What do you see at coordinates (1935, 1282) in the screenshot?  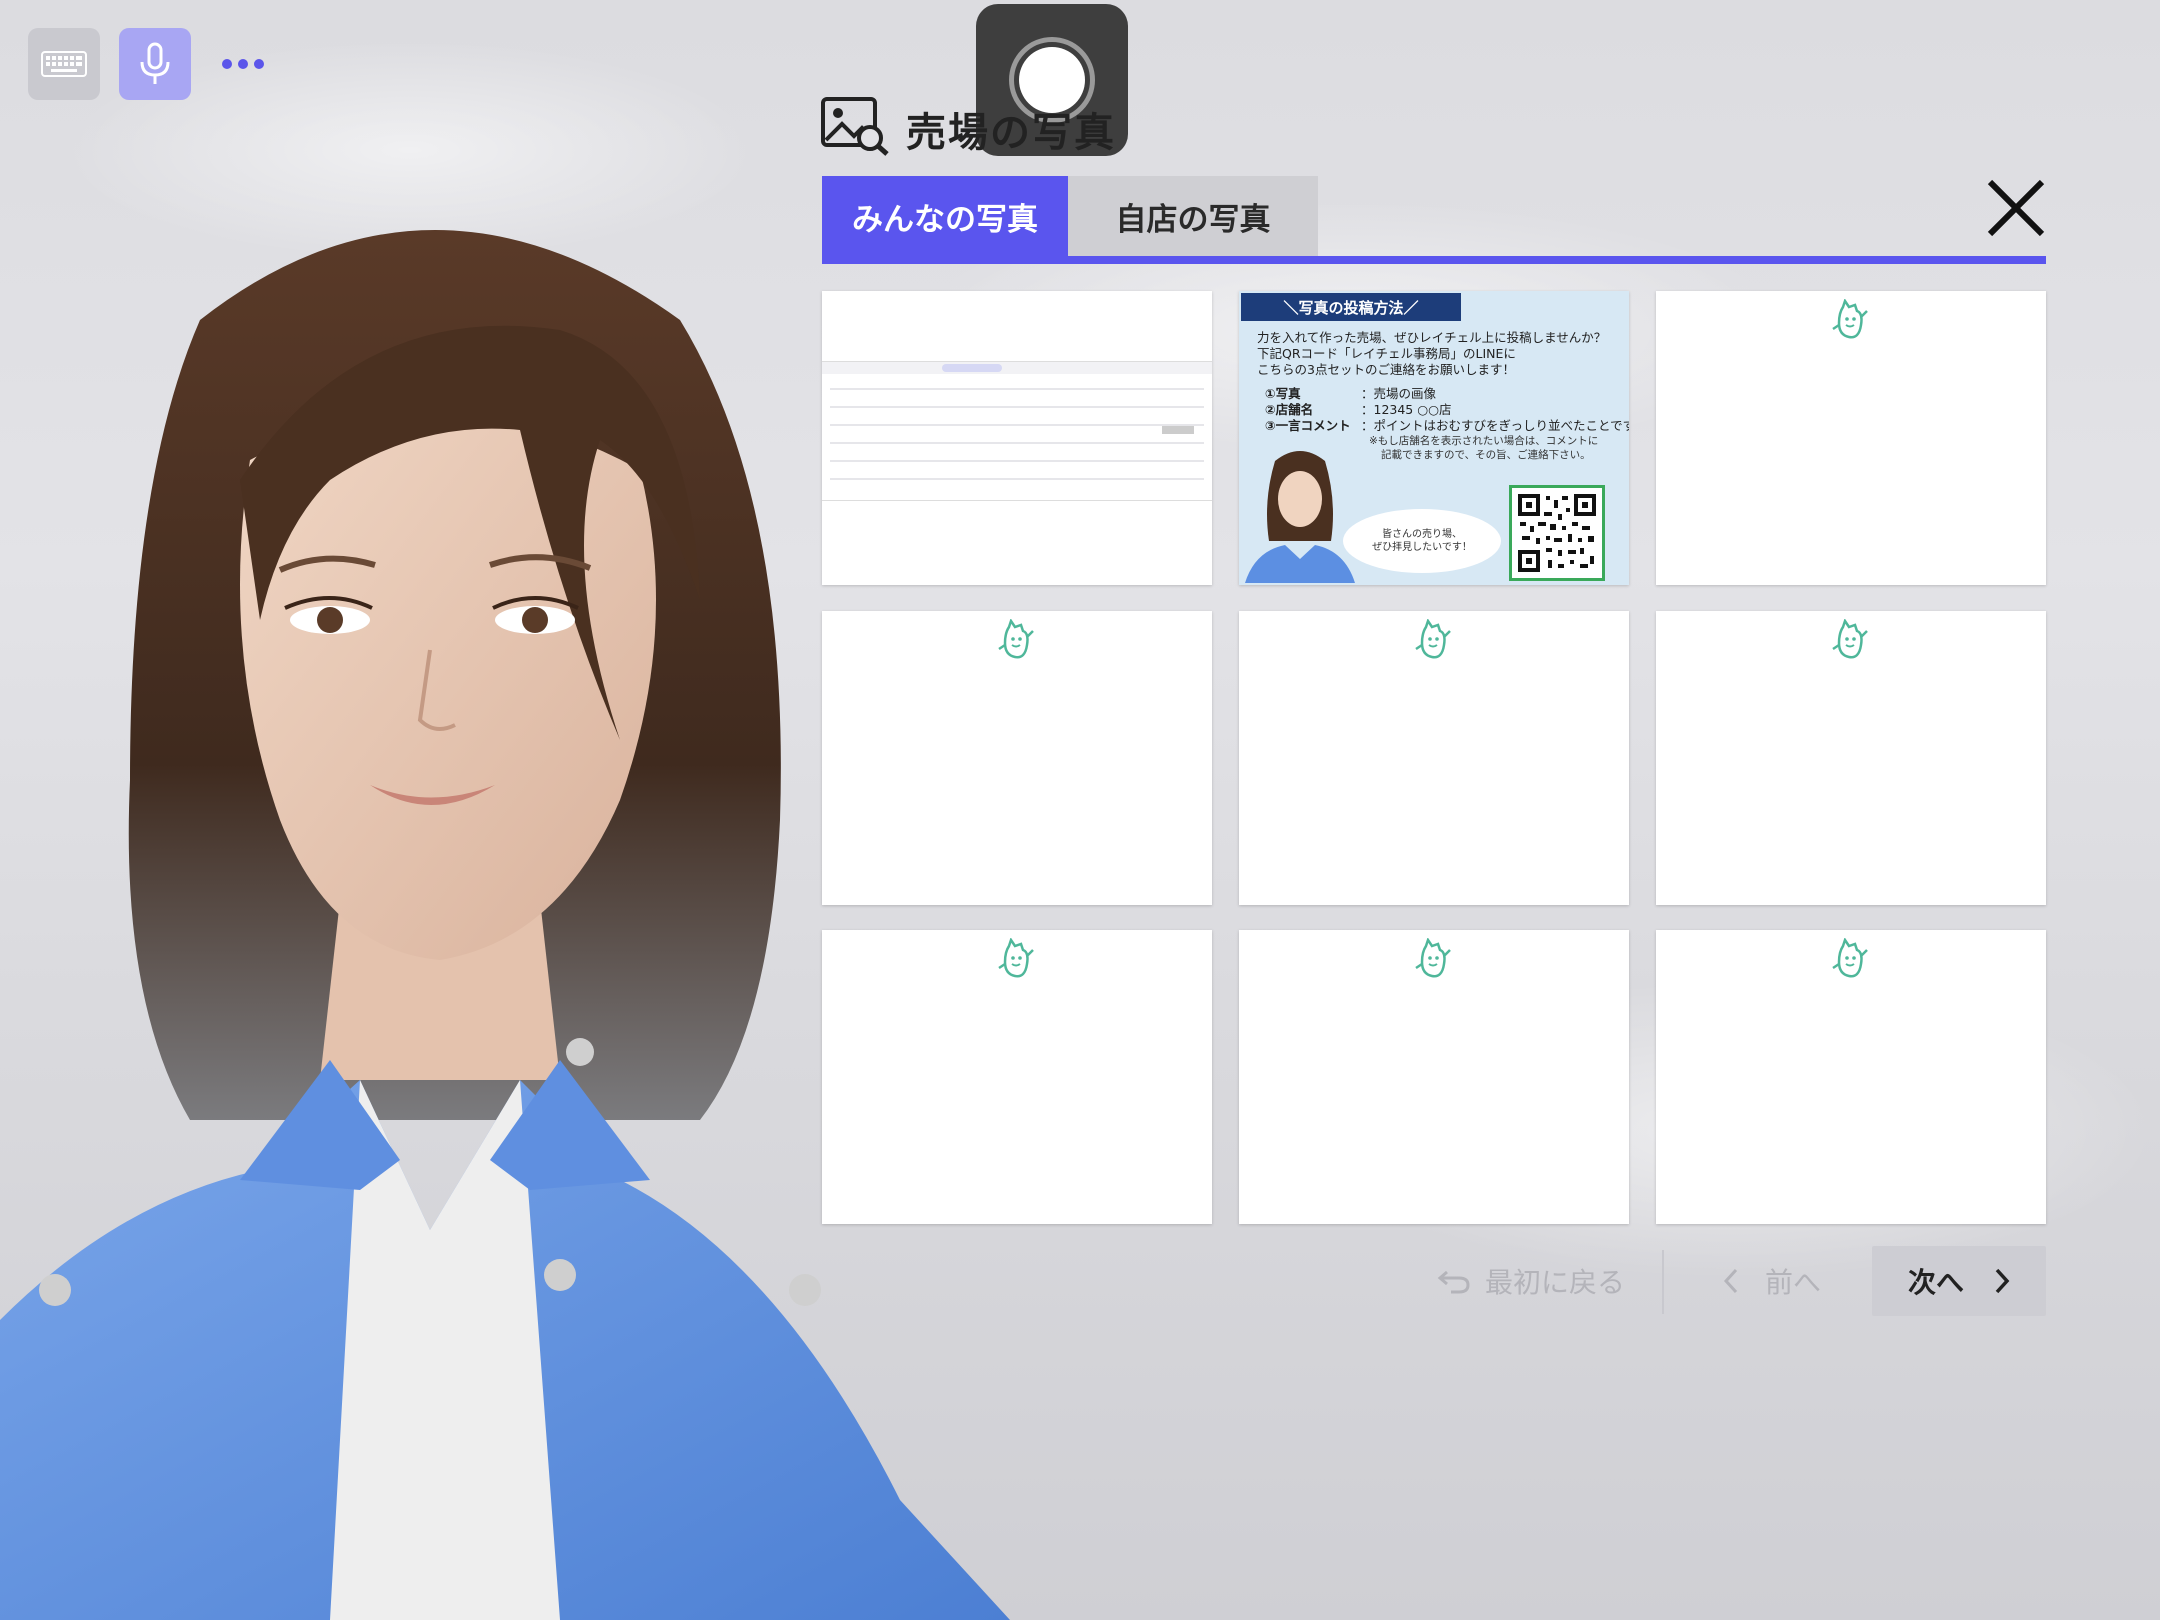 I see `next-page-label: 次へ` at bounding box center [1935, 1282].